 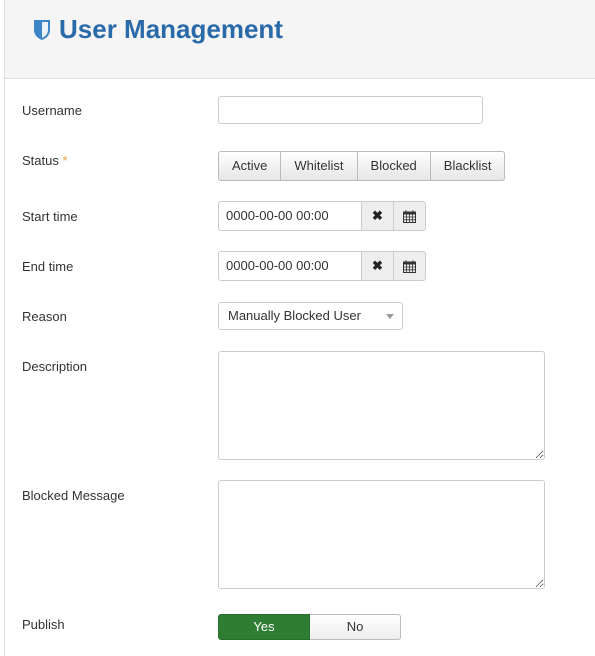 I want to click on start-time-field: 0000-00-00 00:00 ✖, so click(x=322, y=216).